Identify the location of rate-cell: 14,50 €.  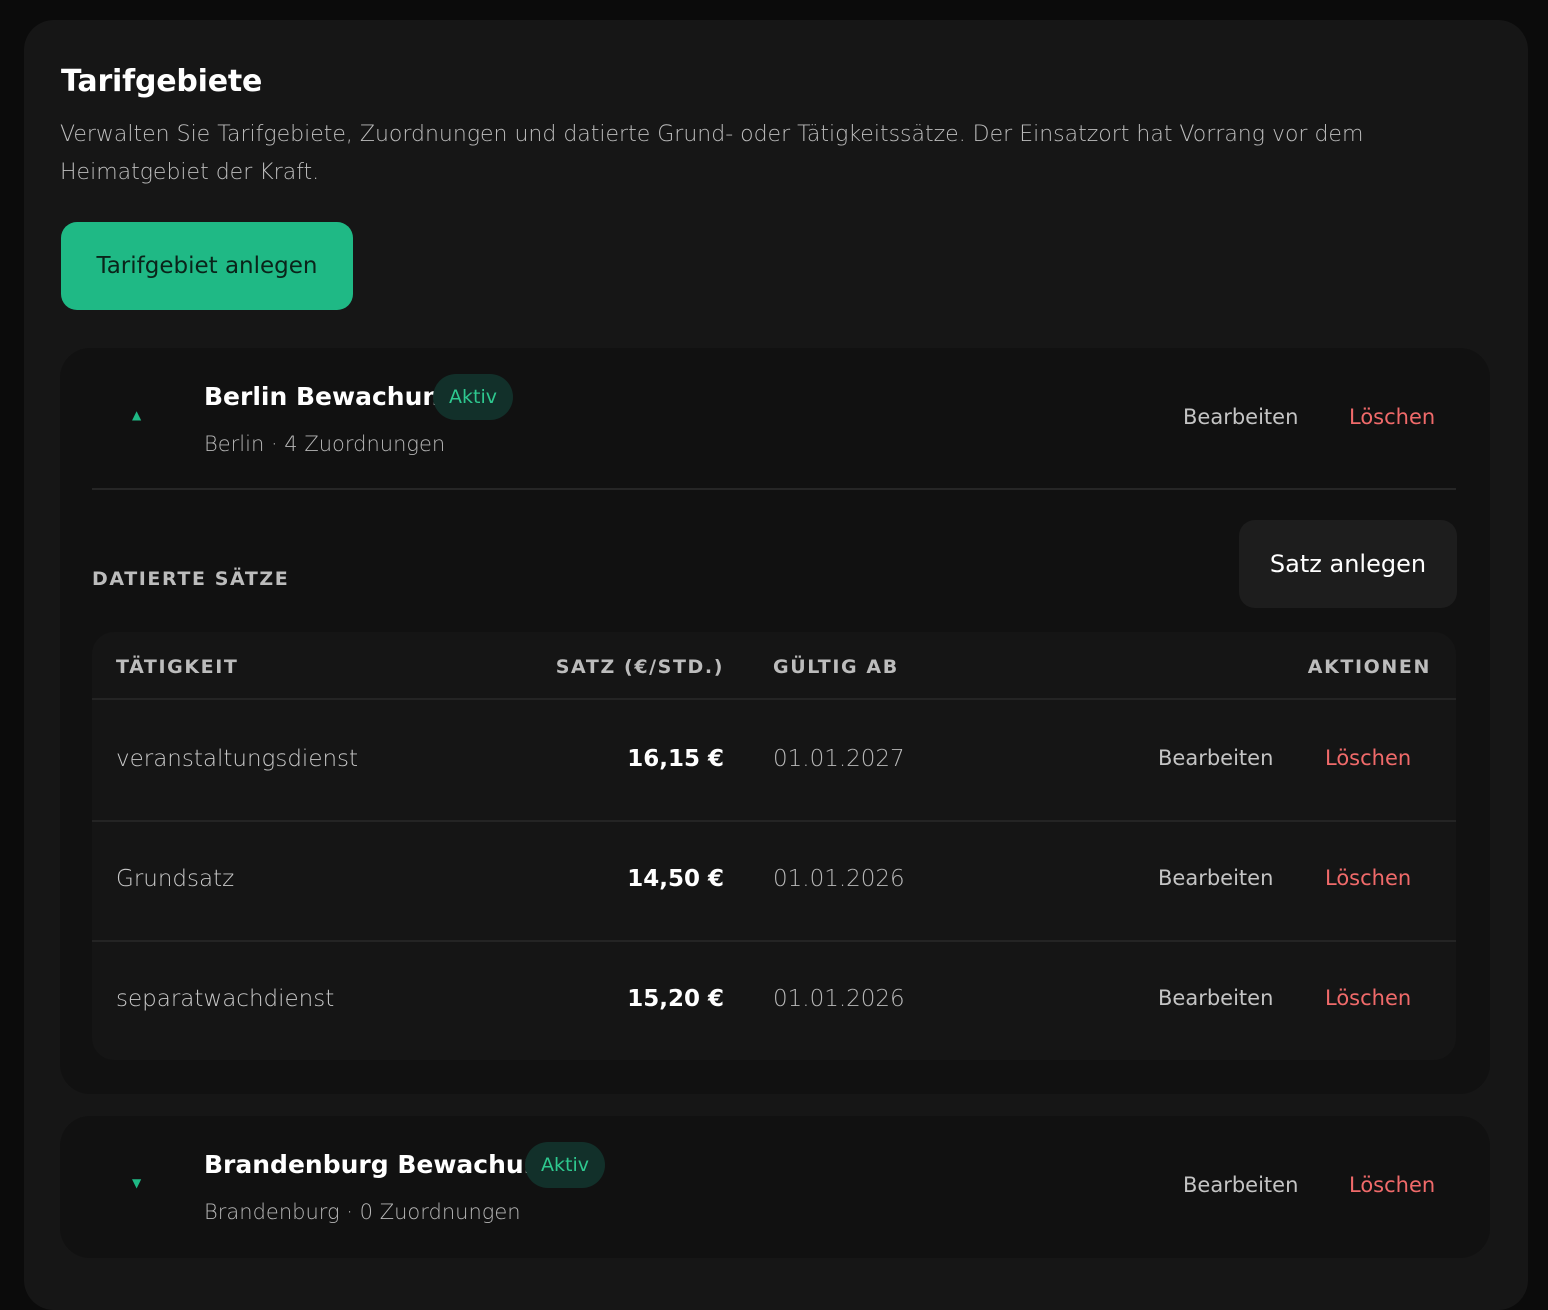
(675, 879).